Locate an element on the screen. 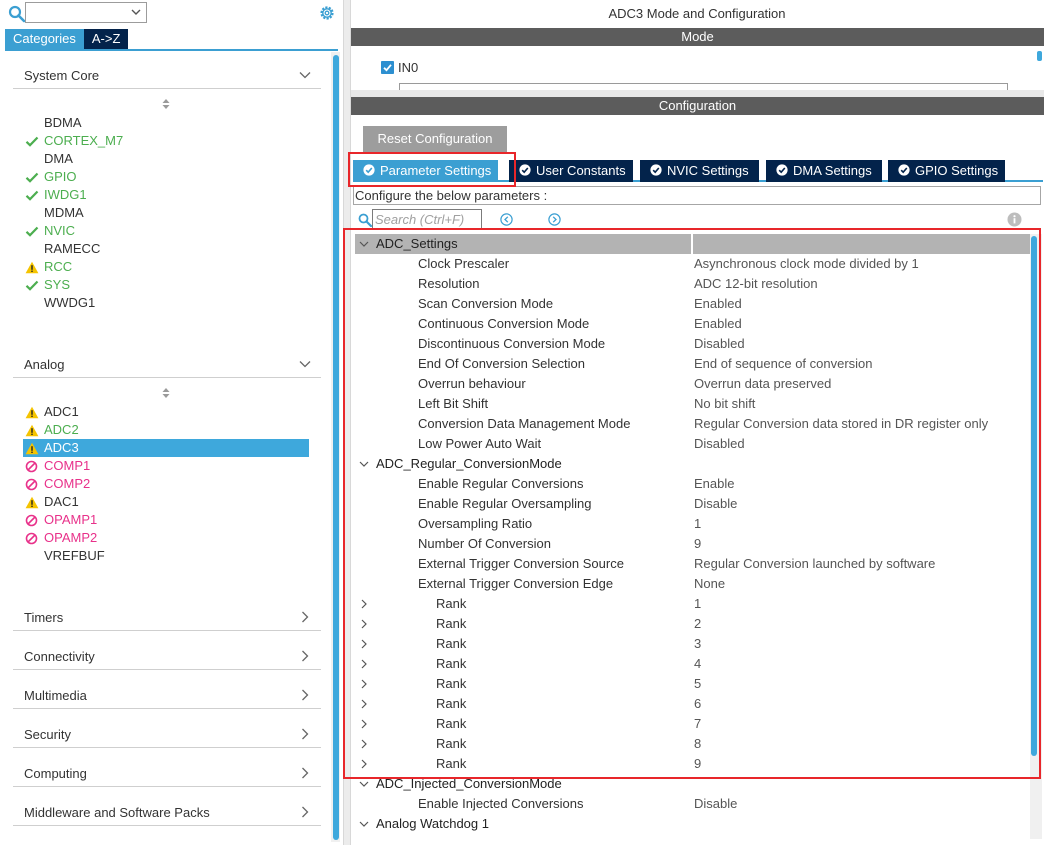 Image resolution: width=1050 pixels, height=845 pixels. tree-item-nvic: NVIC is located at coordinates (168, 231).